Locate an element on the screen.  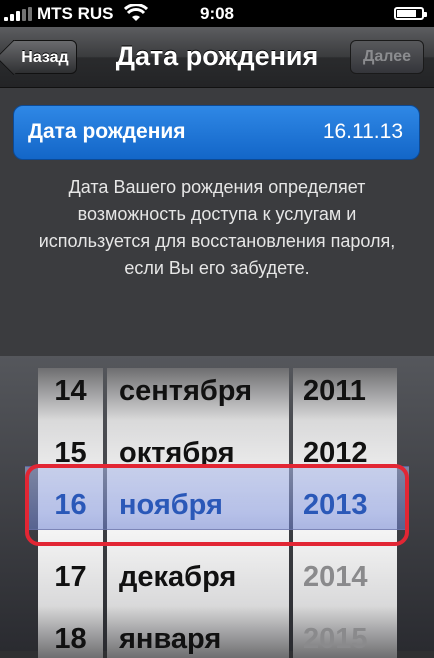
year-option: 2011 is located at coordinates (350, 395).